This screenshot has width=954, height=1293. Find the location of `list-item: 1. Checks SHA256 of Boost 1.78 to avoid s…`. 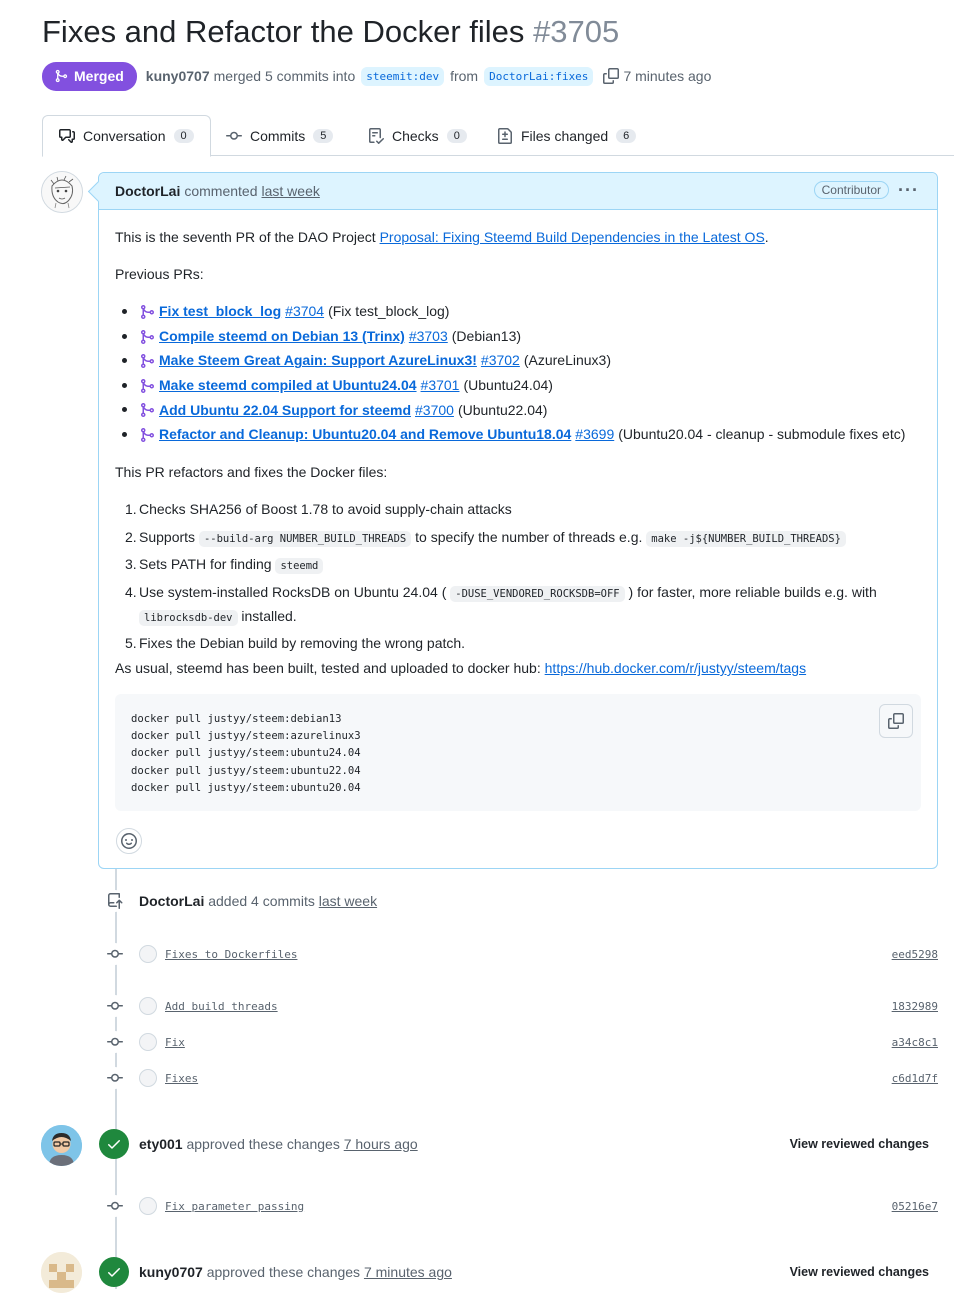

list-item: 1. Checks SHA256 of Boost 1.78 to avoid s… is located at coordinates (318, 509).